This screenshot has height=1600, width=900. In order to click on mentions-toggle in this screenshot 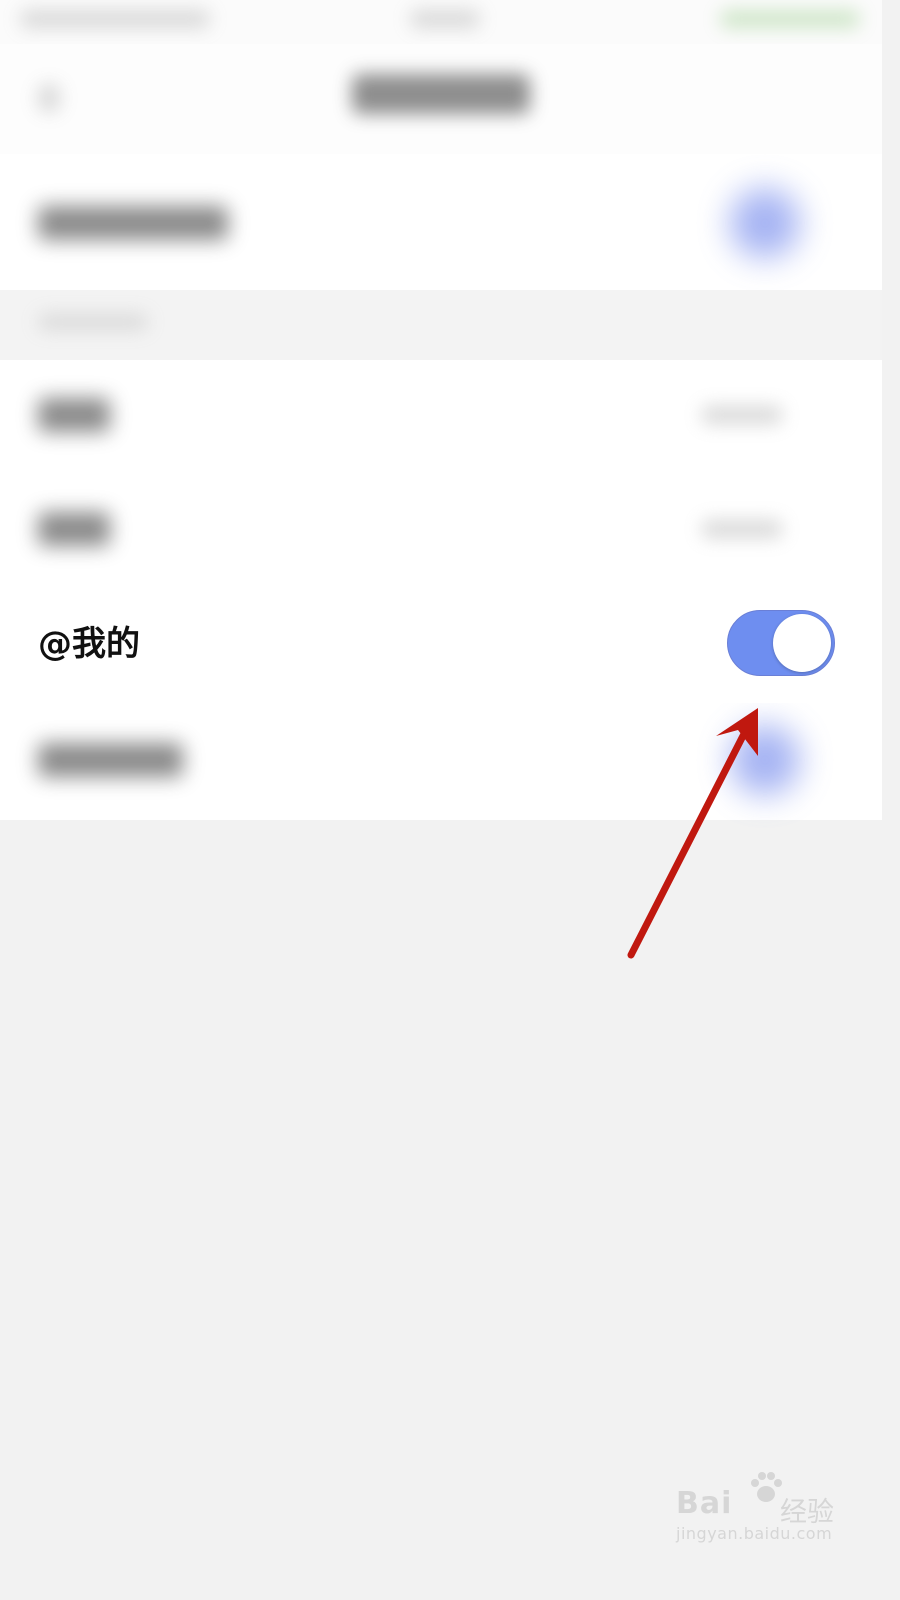, I will do `click(781, 643)`.